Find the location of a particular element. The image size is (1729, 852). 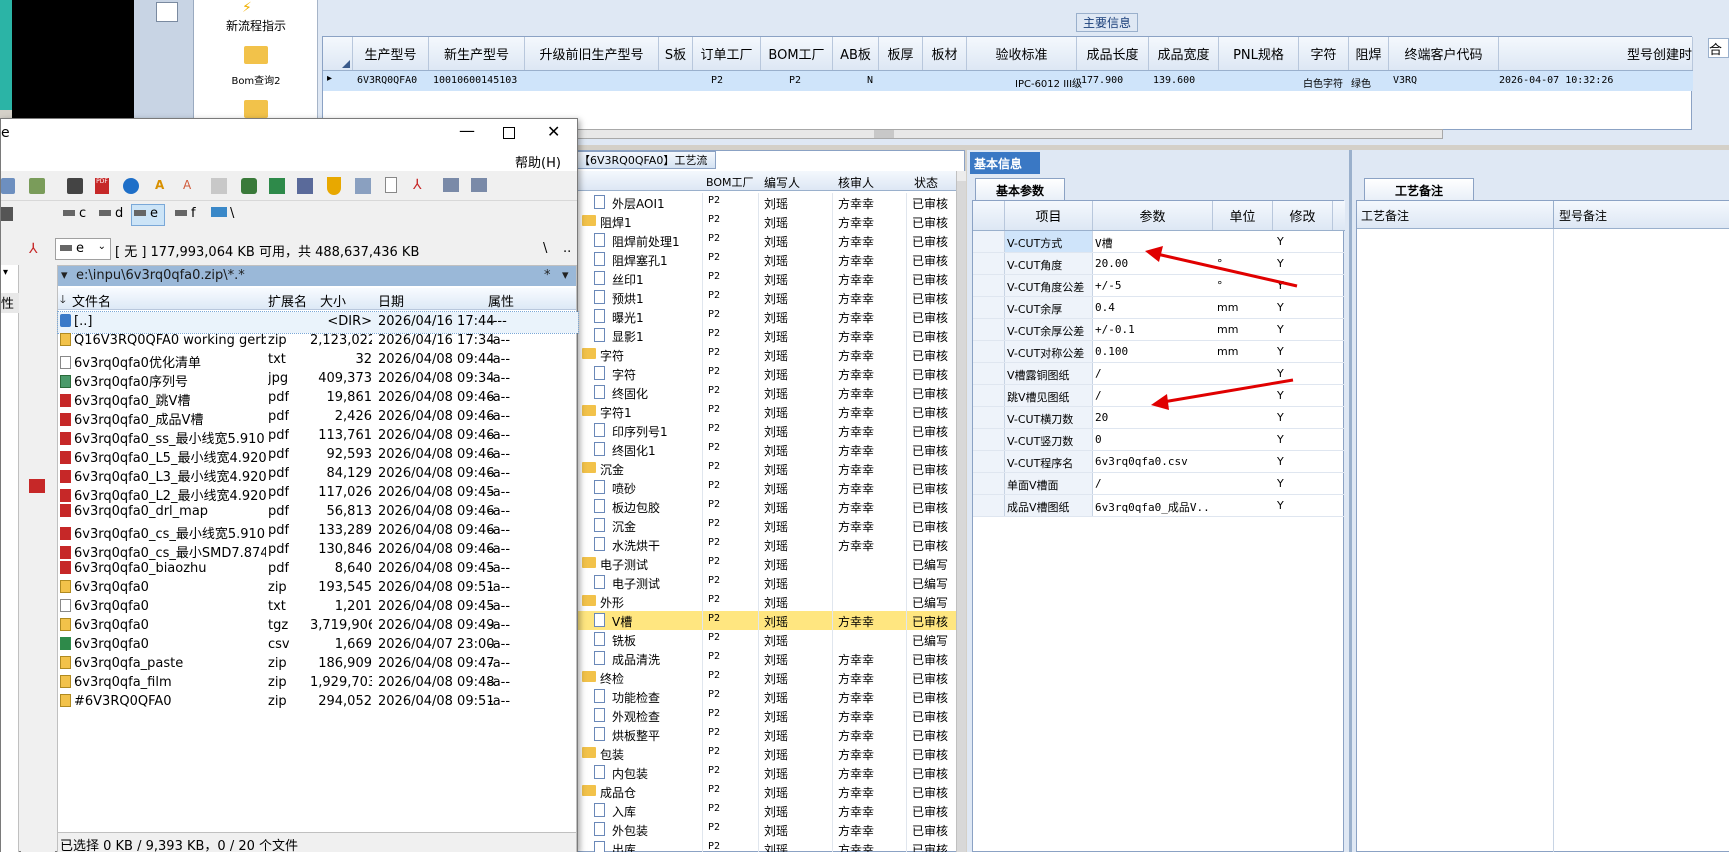

col-header: 升级前旧生产型号 is located at coordinates (592, 53).